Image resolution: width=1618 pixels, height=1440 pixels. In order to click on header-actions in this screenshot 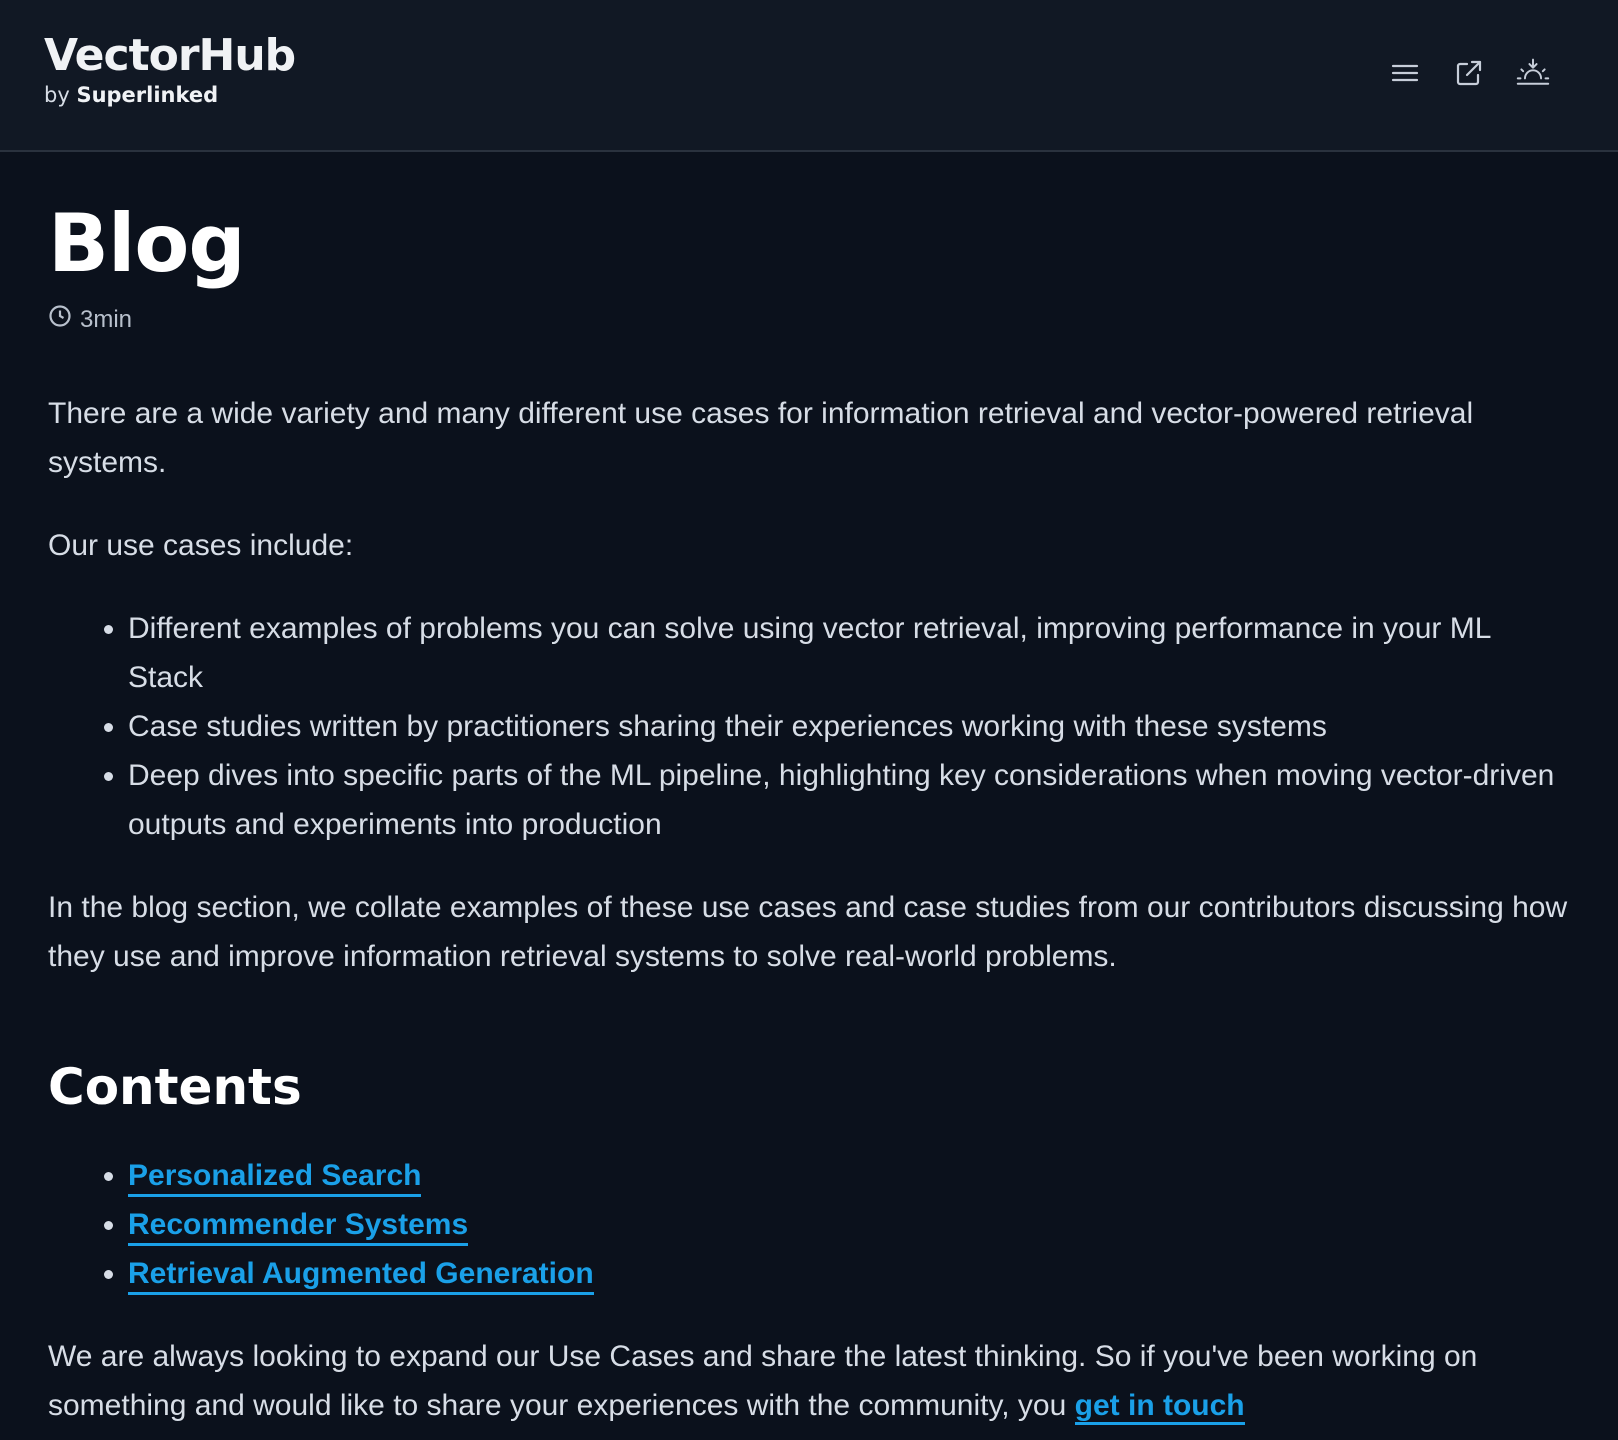, I will do `click(1469, 73)`.